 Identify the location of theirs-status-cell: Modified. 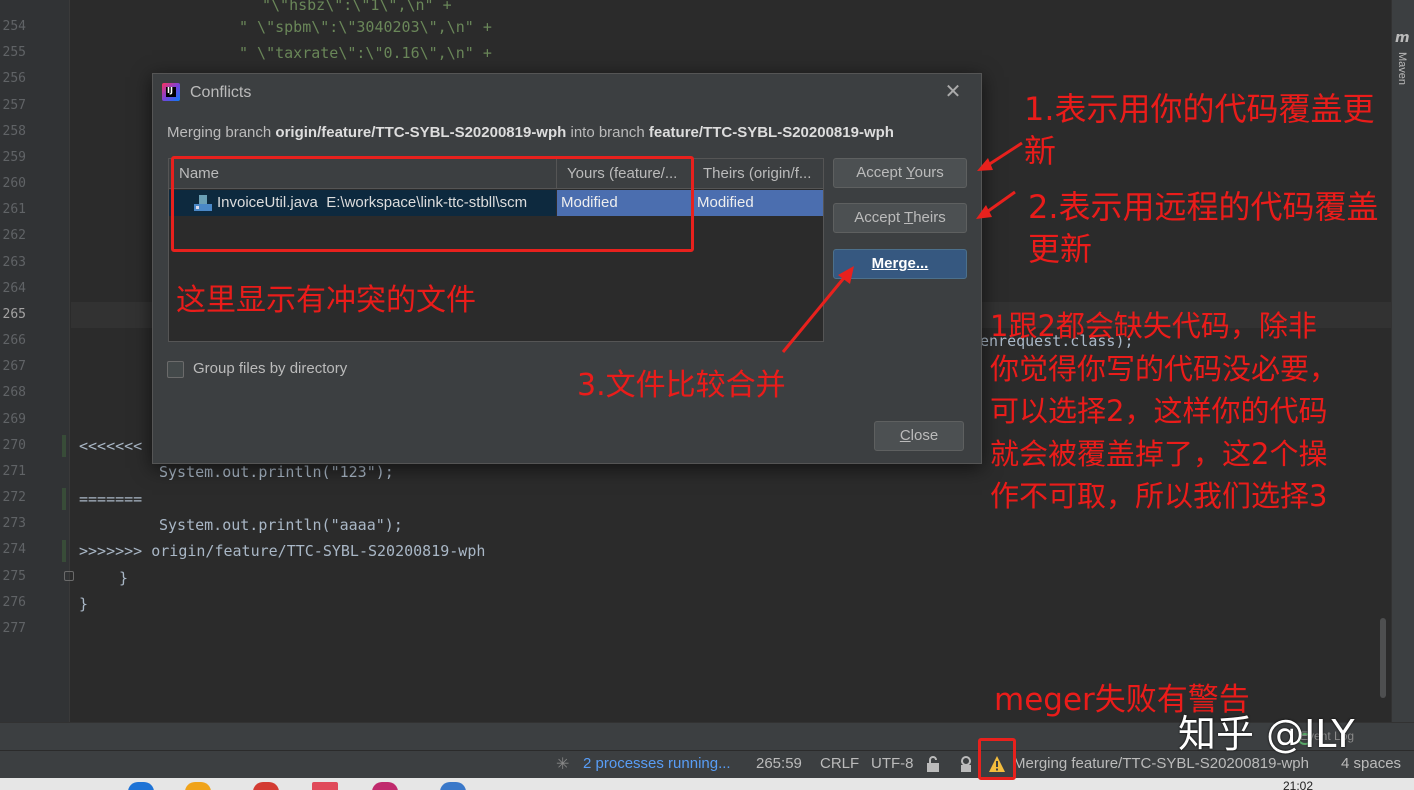
(758, 203).